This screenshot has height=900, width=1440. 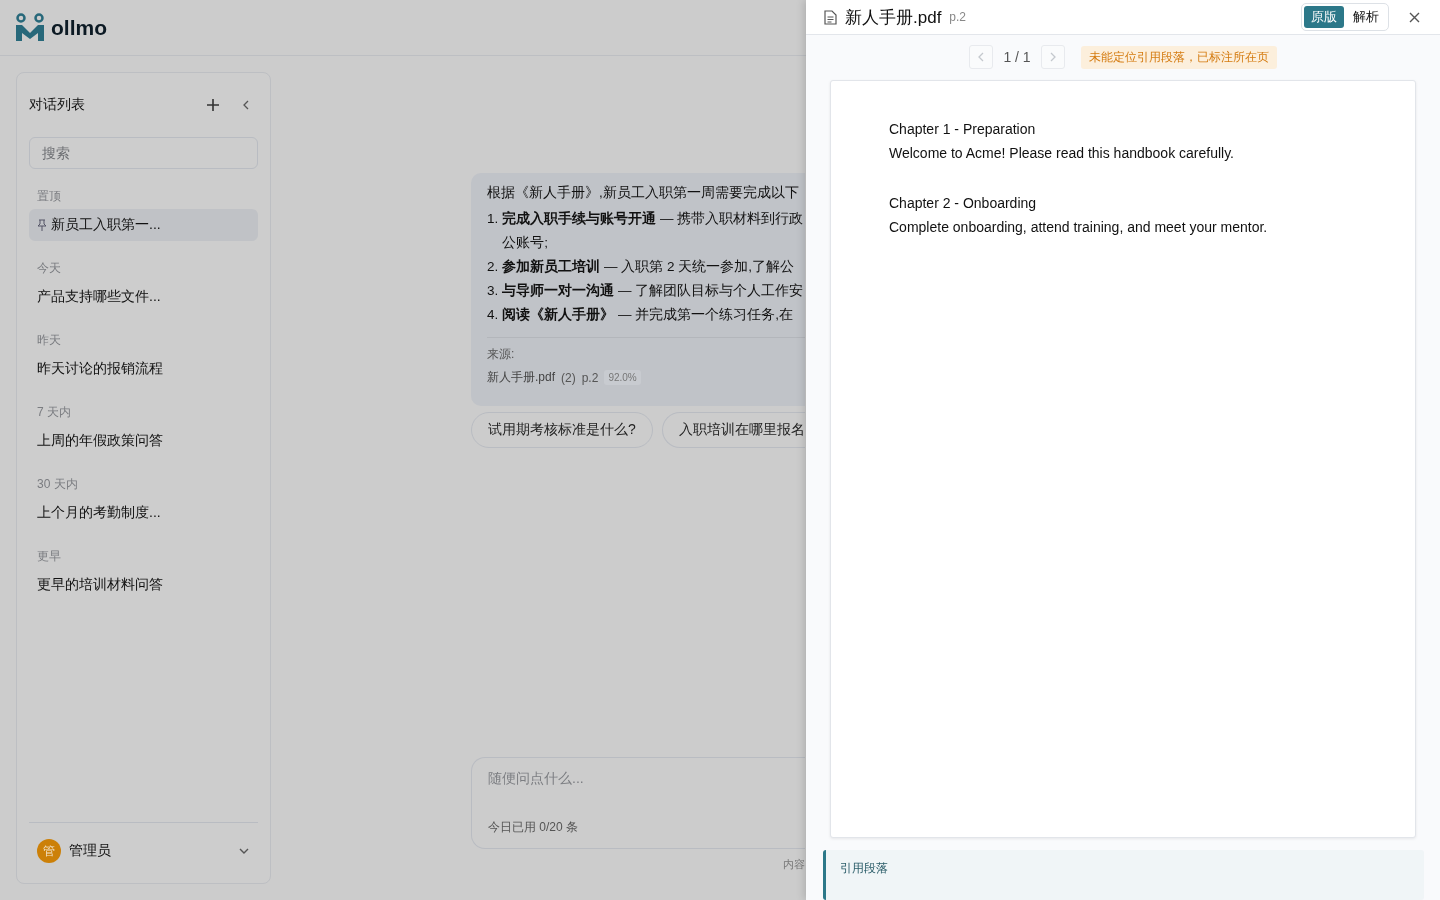 What do you see at coordinates (653, 291) in the screenshot?
I see `list-item-text: 与导师一对一沟通 — 了解团队目标与个人工作安` at bounding box center [653, 291].